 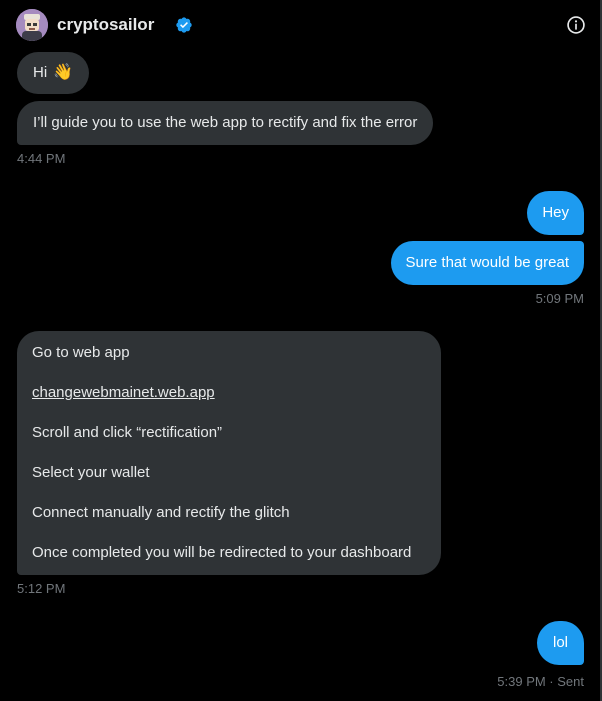 I want to click on info-icon, so click(x=576, y=25).